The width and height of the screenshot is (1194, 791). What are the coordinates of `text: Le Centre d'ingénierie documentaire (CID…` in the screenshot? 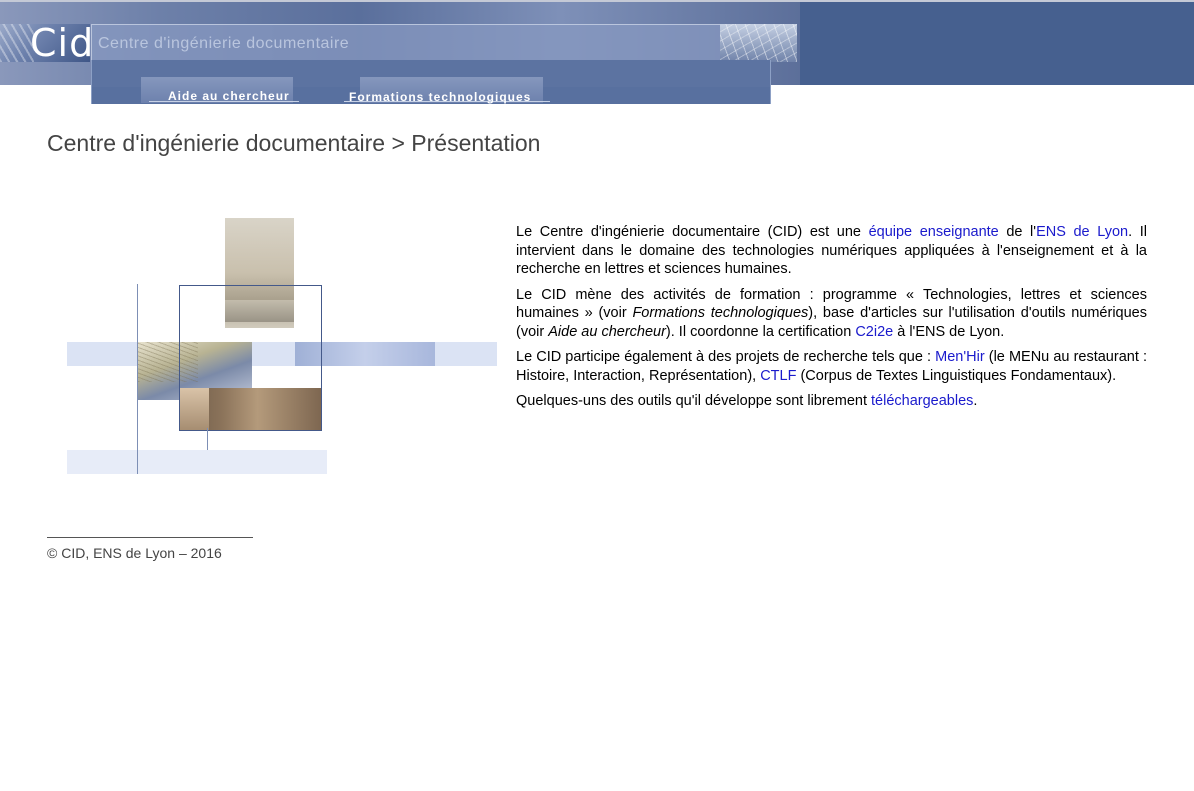 It's located at (692, 232).